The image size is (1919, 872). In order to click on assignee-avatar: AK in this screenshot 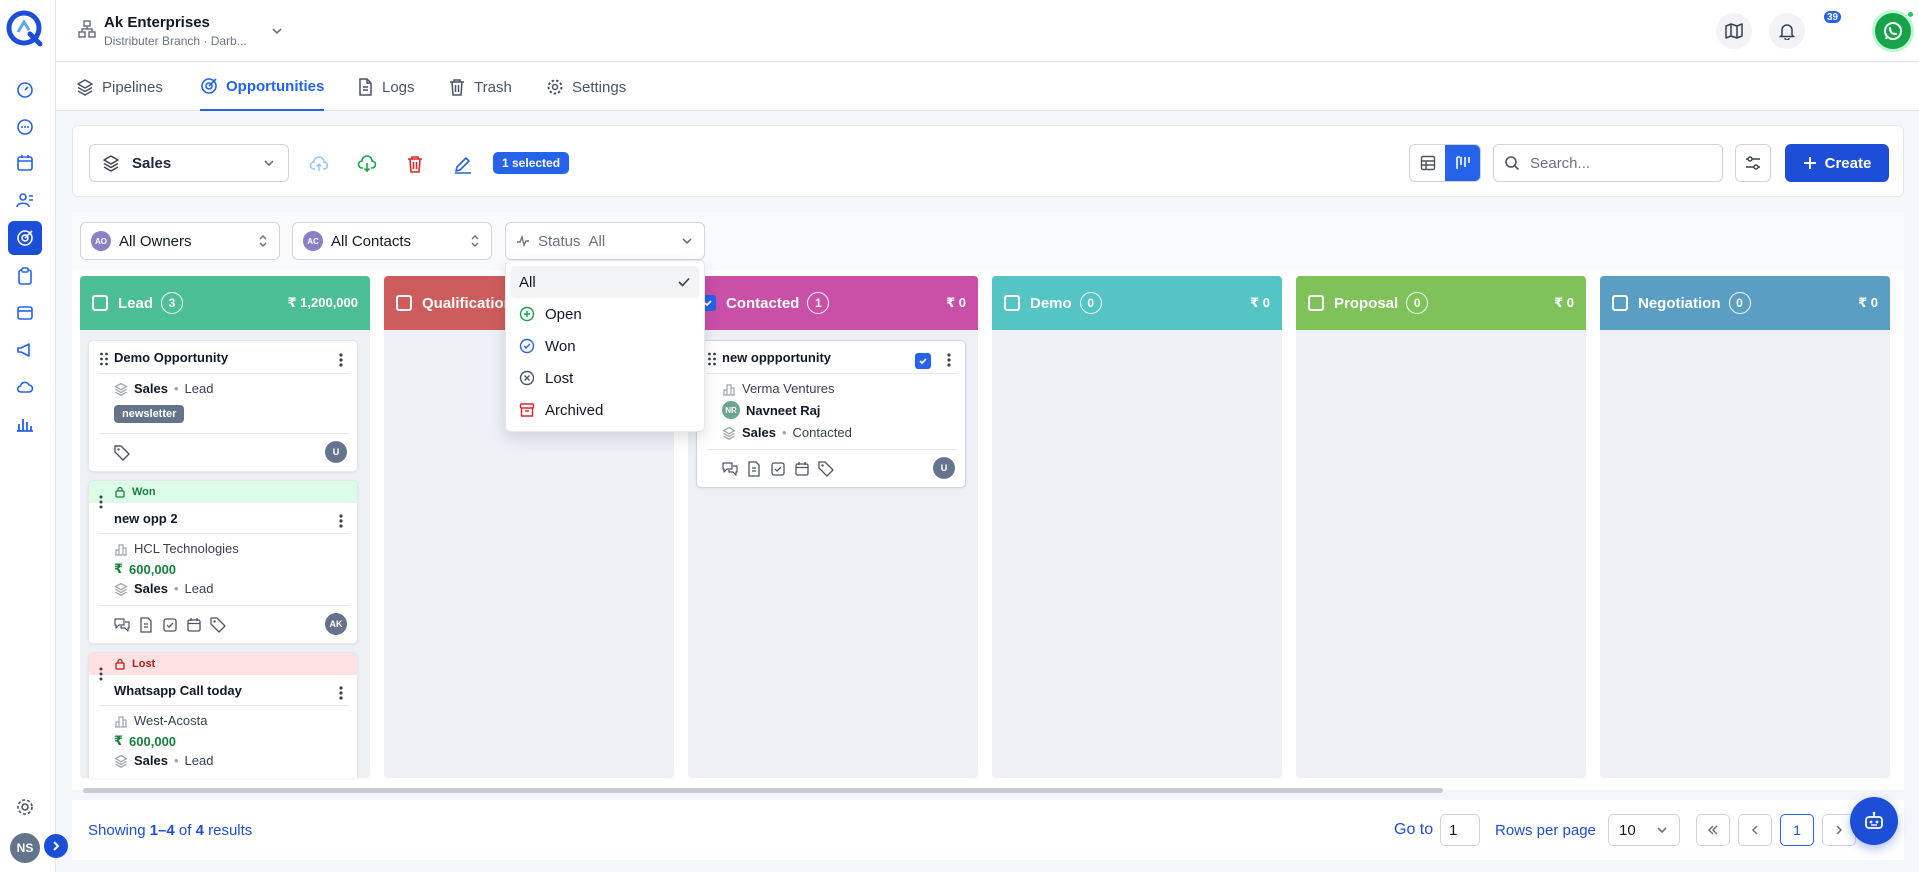, I will do `click(336, 624)`.